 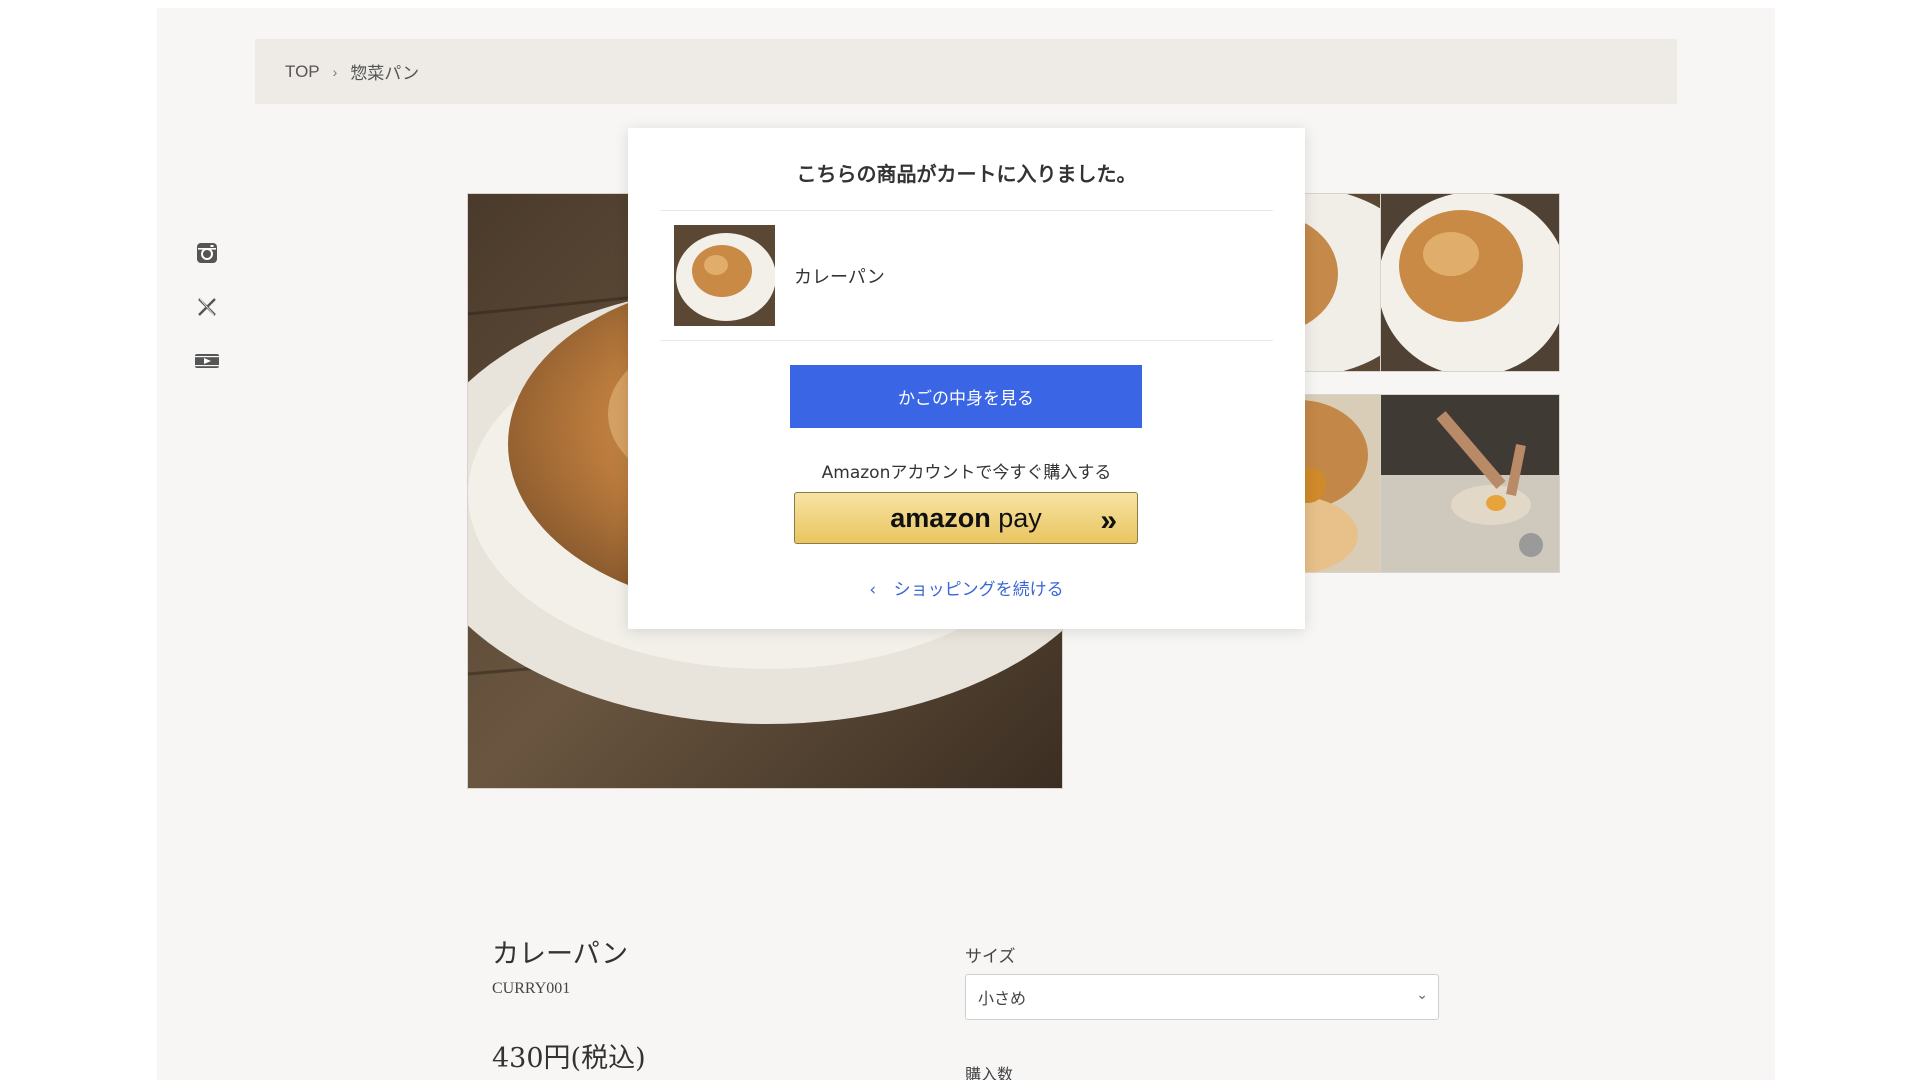 I want to click on size-select-value: 小さめ, so click(x=1002, y=998).